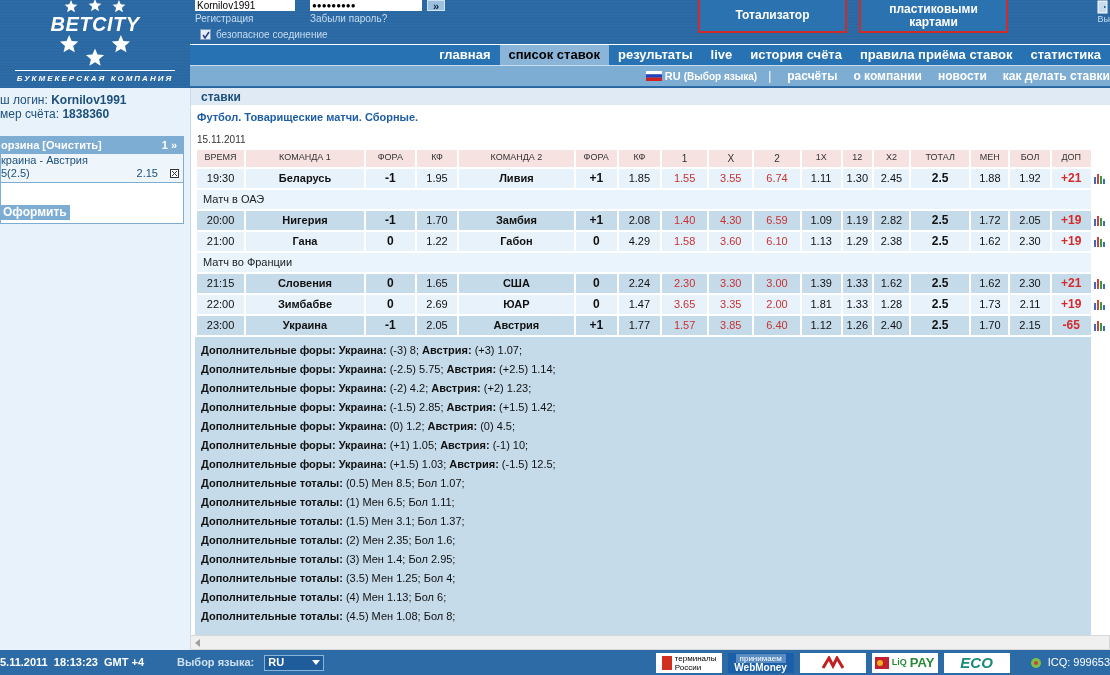 This screenshot has width=1110, height=675. What do you see at coordinates (821, 220) in the screenshot?
I see `table-cell: 1.09` at bounding box center [821, 220].